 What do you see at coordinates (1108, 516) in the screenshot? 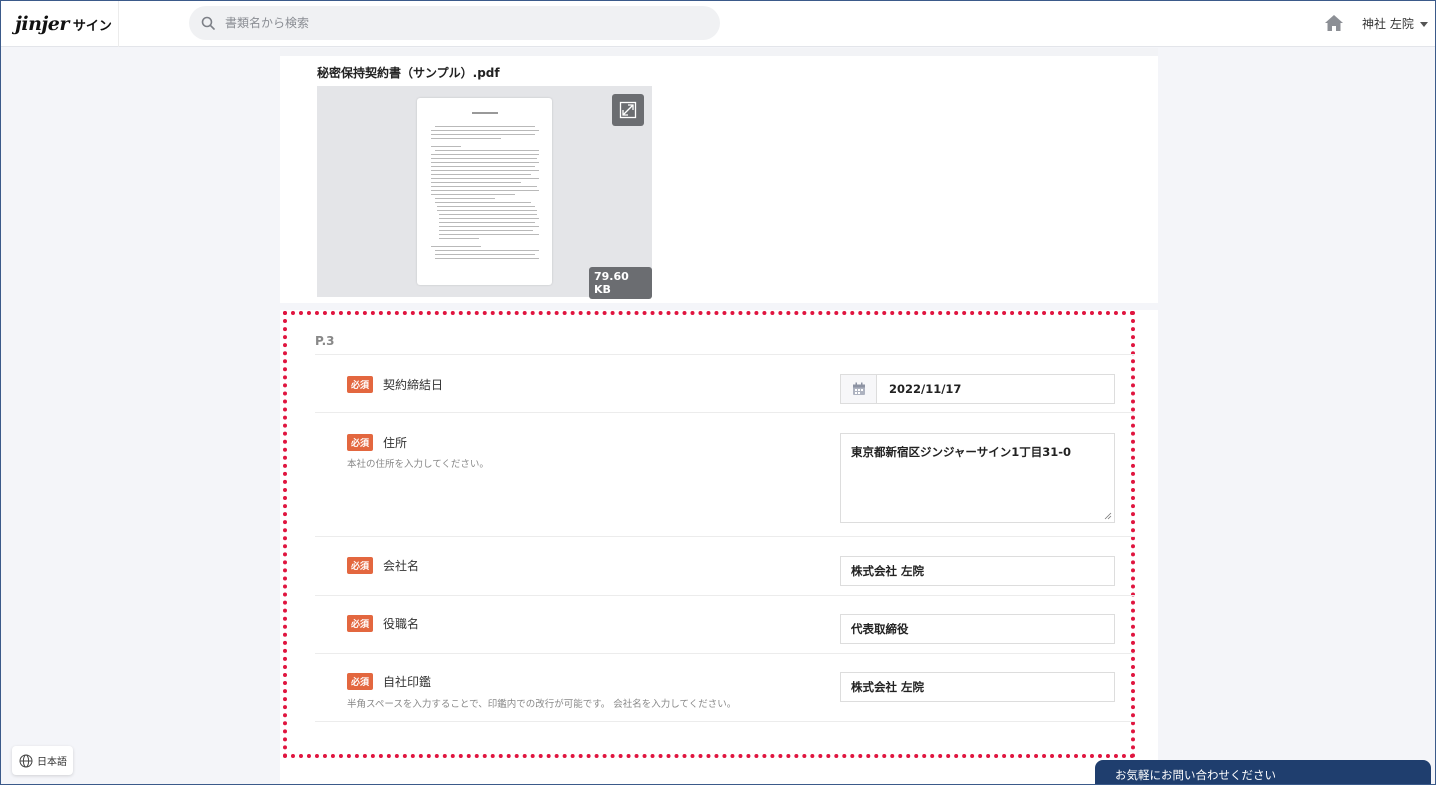
I see `resize-handle-icon` at bounding box center [1108, 516].